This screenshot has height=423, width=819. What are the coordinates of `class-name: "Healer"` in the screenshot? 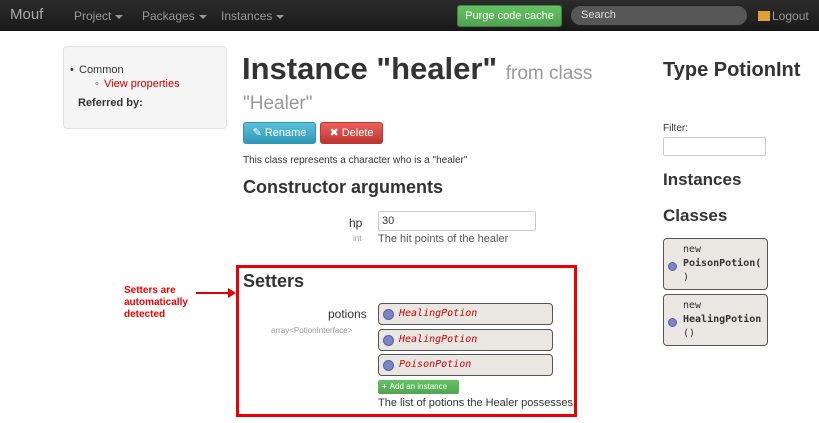 It's located at (278, 103).